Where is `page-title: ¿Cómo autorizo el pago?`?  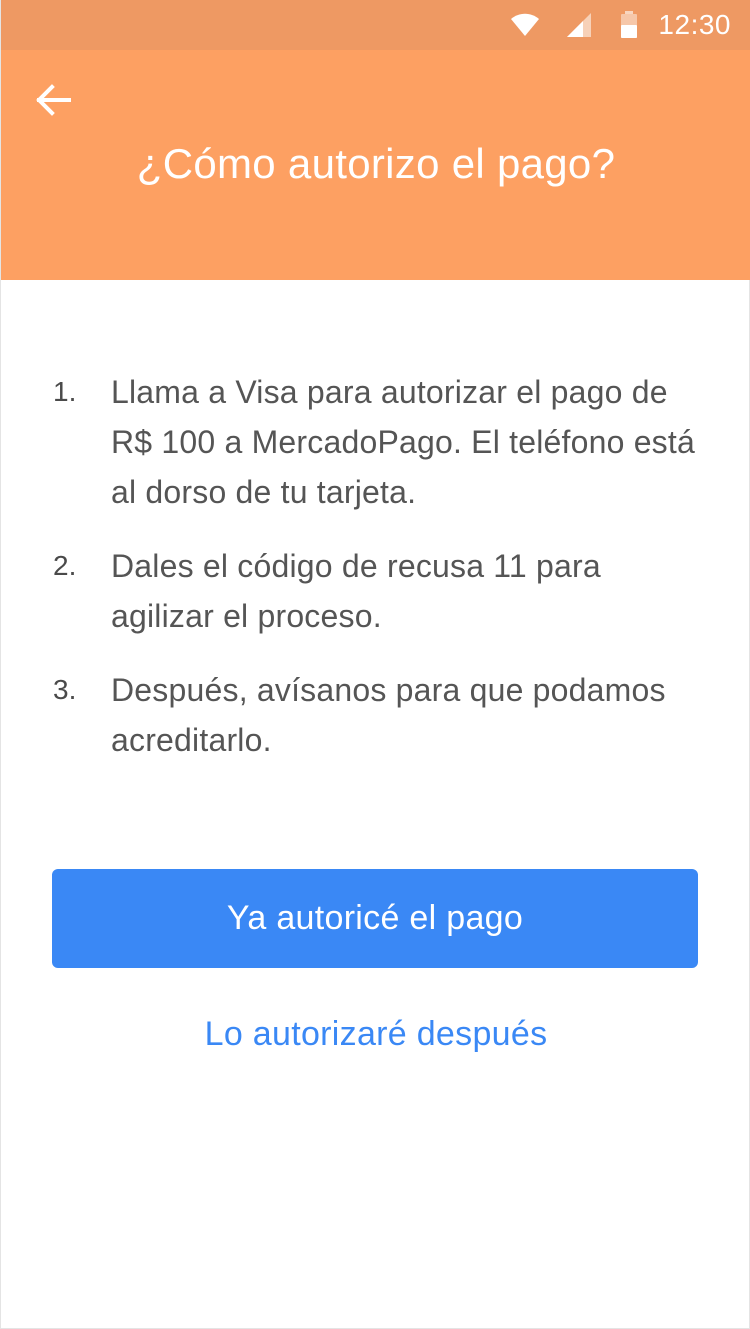
page-title: ¿Cómo autorizo el pago? is located at coordinates (376, 163).